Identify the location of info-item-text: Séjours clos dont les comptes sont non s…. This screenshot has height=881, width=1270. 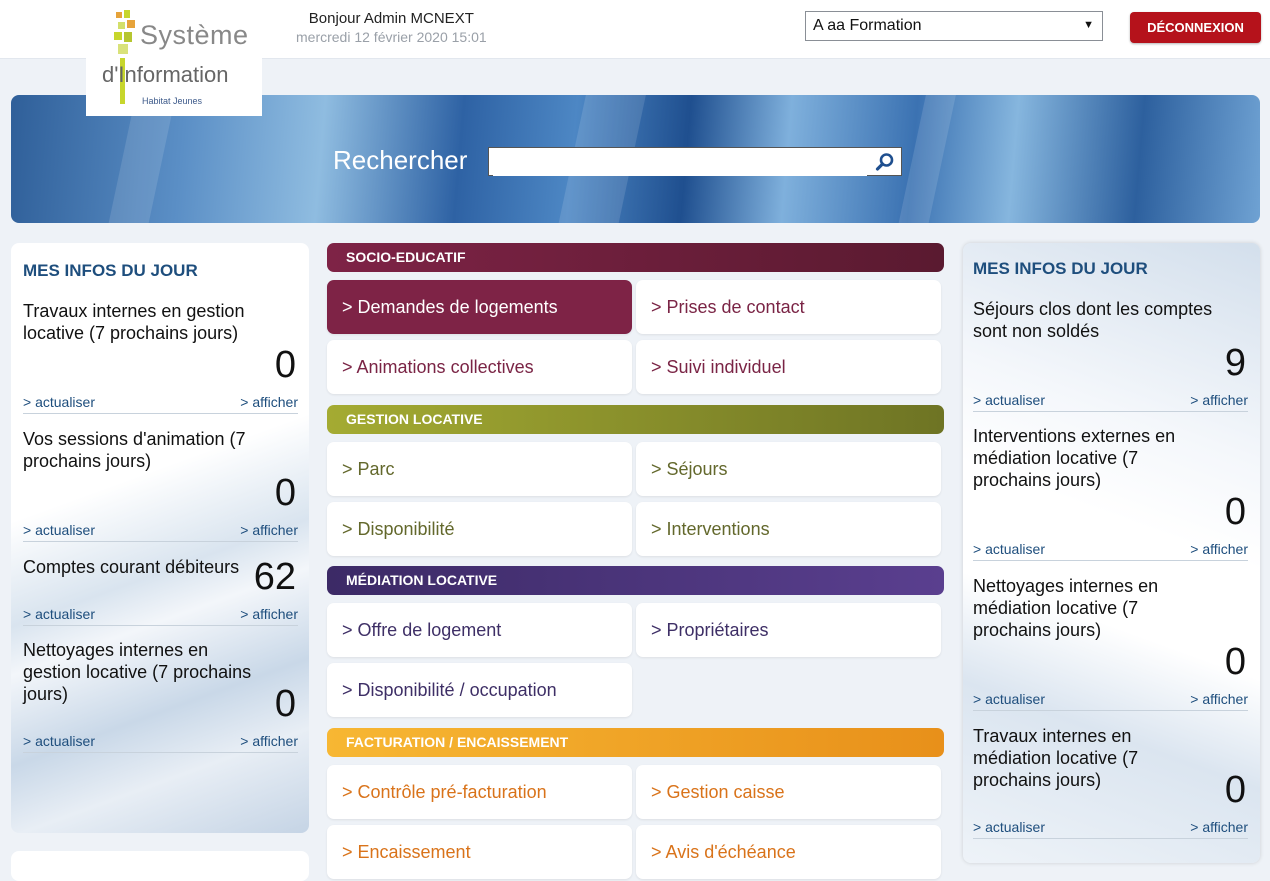
(1093, 320).